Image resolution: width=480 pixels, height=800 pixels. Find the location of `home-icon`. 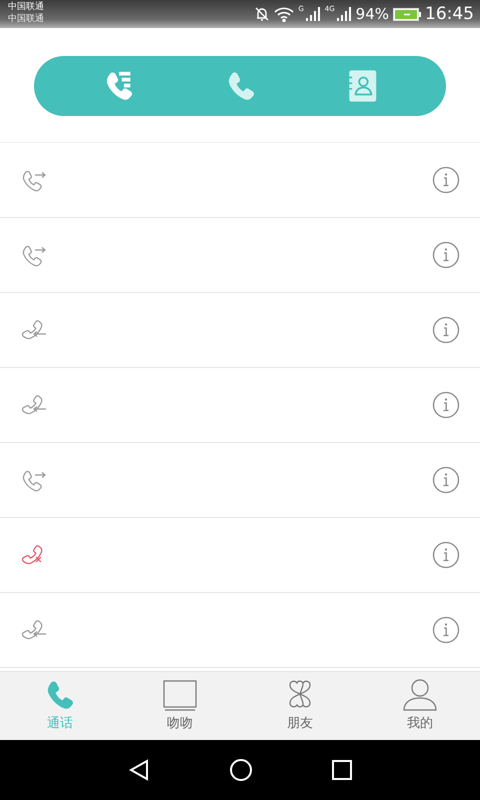

home-icon is located at coordinates (241, 770).